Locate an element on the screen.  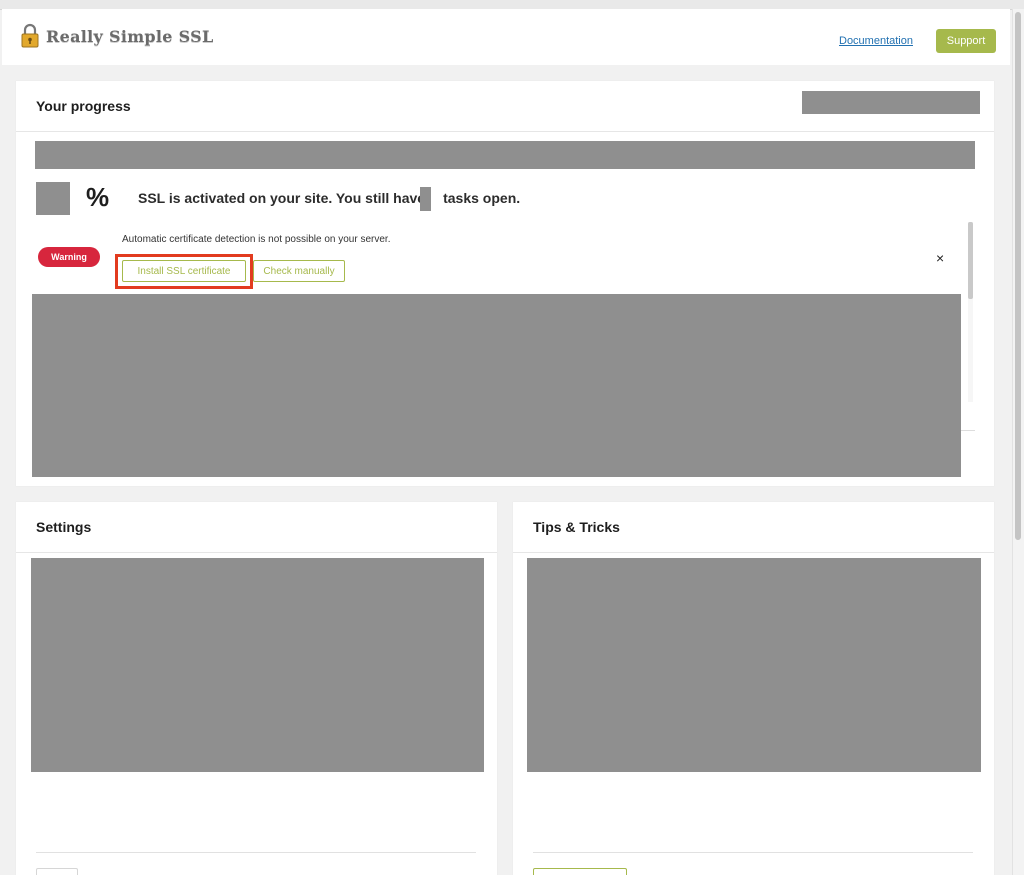
plugin-header: Really Simple SSL Documentation Support is located at coordinates (506, 37).